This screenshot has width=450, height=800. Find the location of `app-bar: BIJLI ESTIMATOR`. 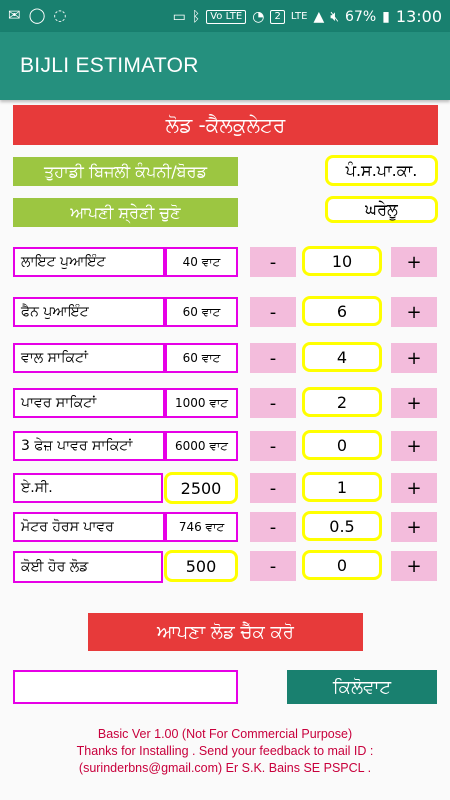

app-bar: BIJLI ESTIMATOR is located at coordinates (225, 66).